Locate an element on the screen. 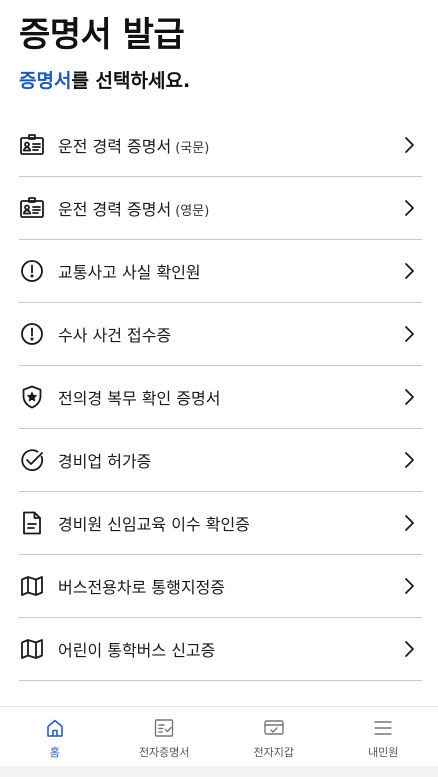  list-item-label: 수사 사건 접수증 is located at coordinates (115, 335).